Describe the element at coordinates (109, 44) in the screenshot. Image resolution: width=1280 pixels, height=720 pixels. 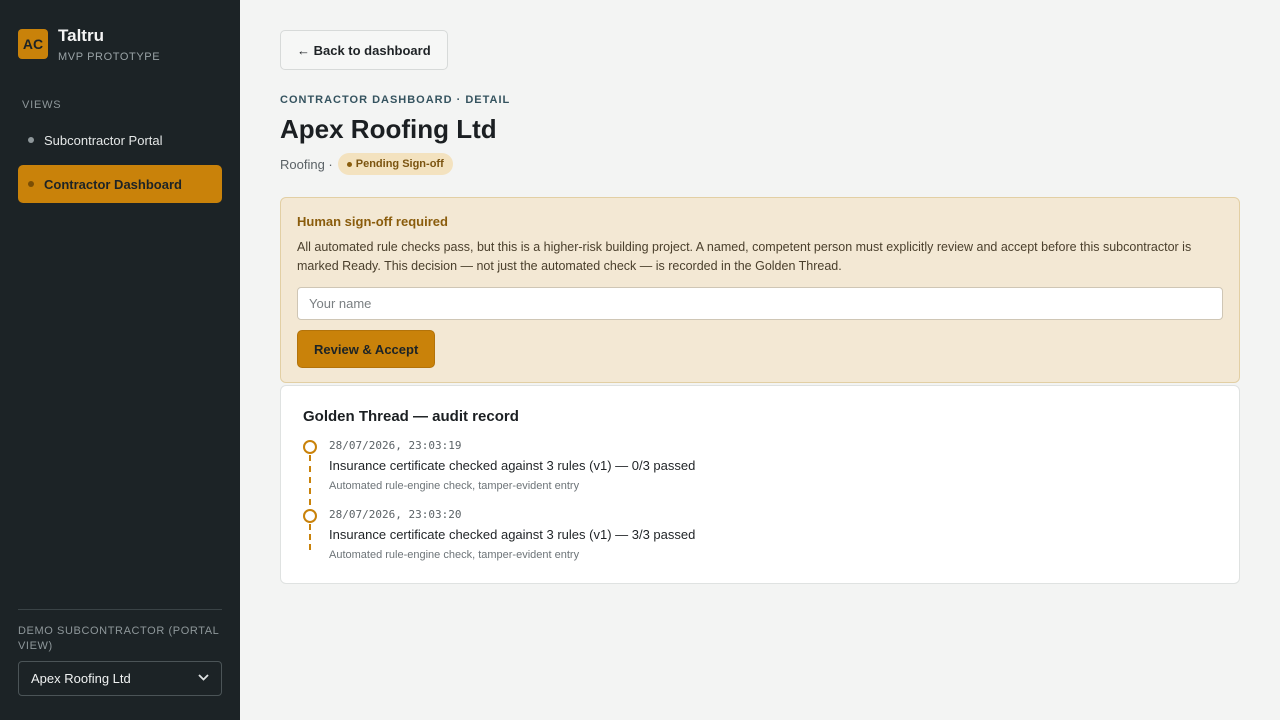
I see `brand-text: Taltru MVP PROTOTYPE` at that location.